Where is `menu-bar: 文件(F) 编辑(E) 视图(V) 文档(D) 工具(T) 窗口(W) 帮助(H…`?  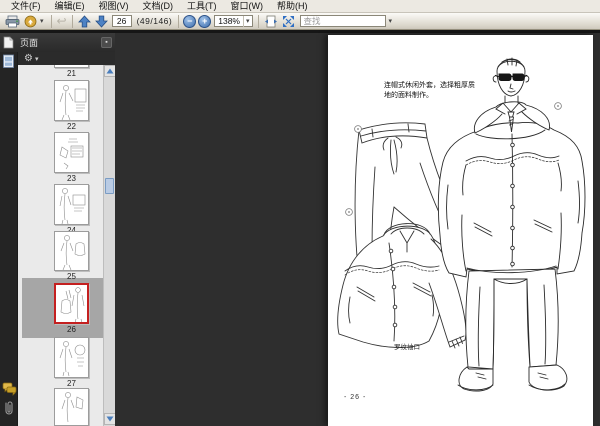 menu-bar: 文件(F) 编辑(E) 视图(V) 文档(D) 工具(T) 窗口(W) 帮助(H… is located at coordinates (300, 6).